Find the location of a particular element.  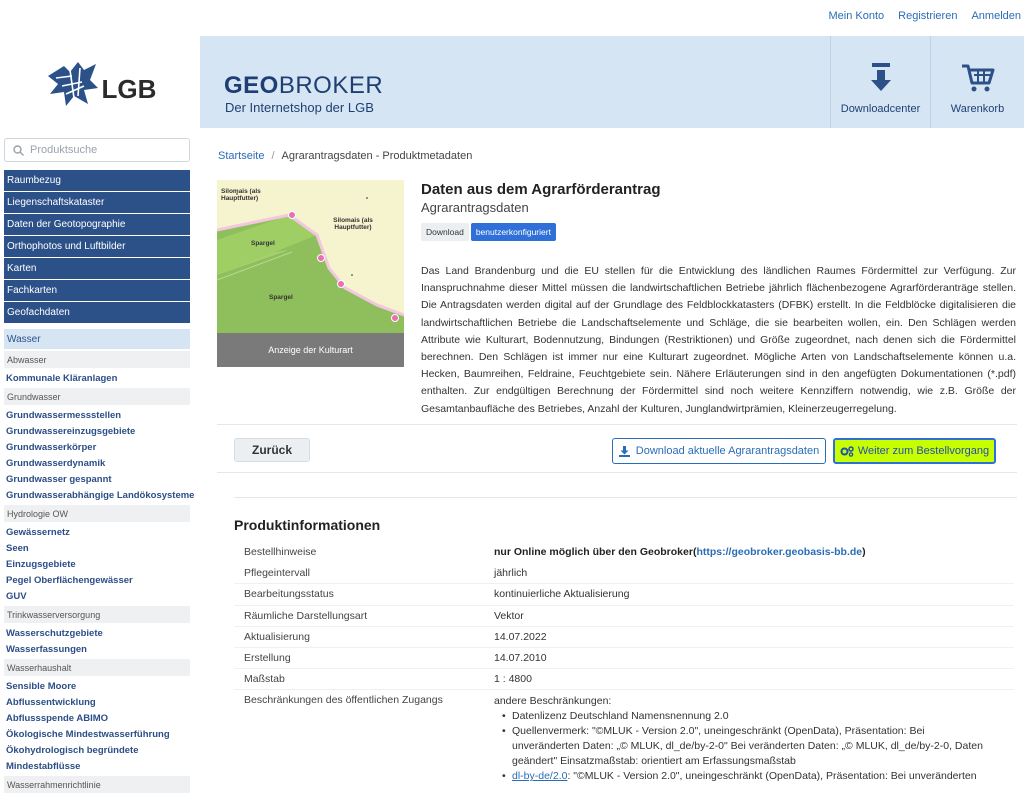

product-tags: Download benutzerkonfiguriert is located at coordinates (488, 232).